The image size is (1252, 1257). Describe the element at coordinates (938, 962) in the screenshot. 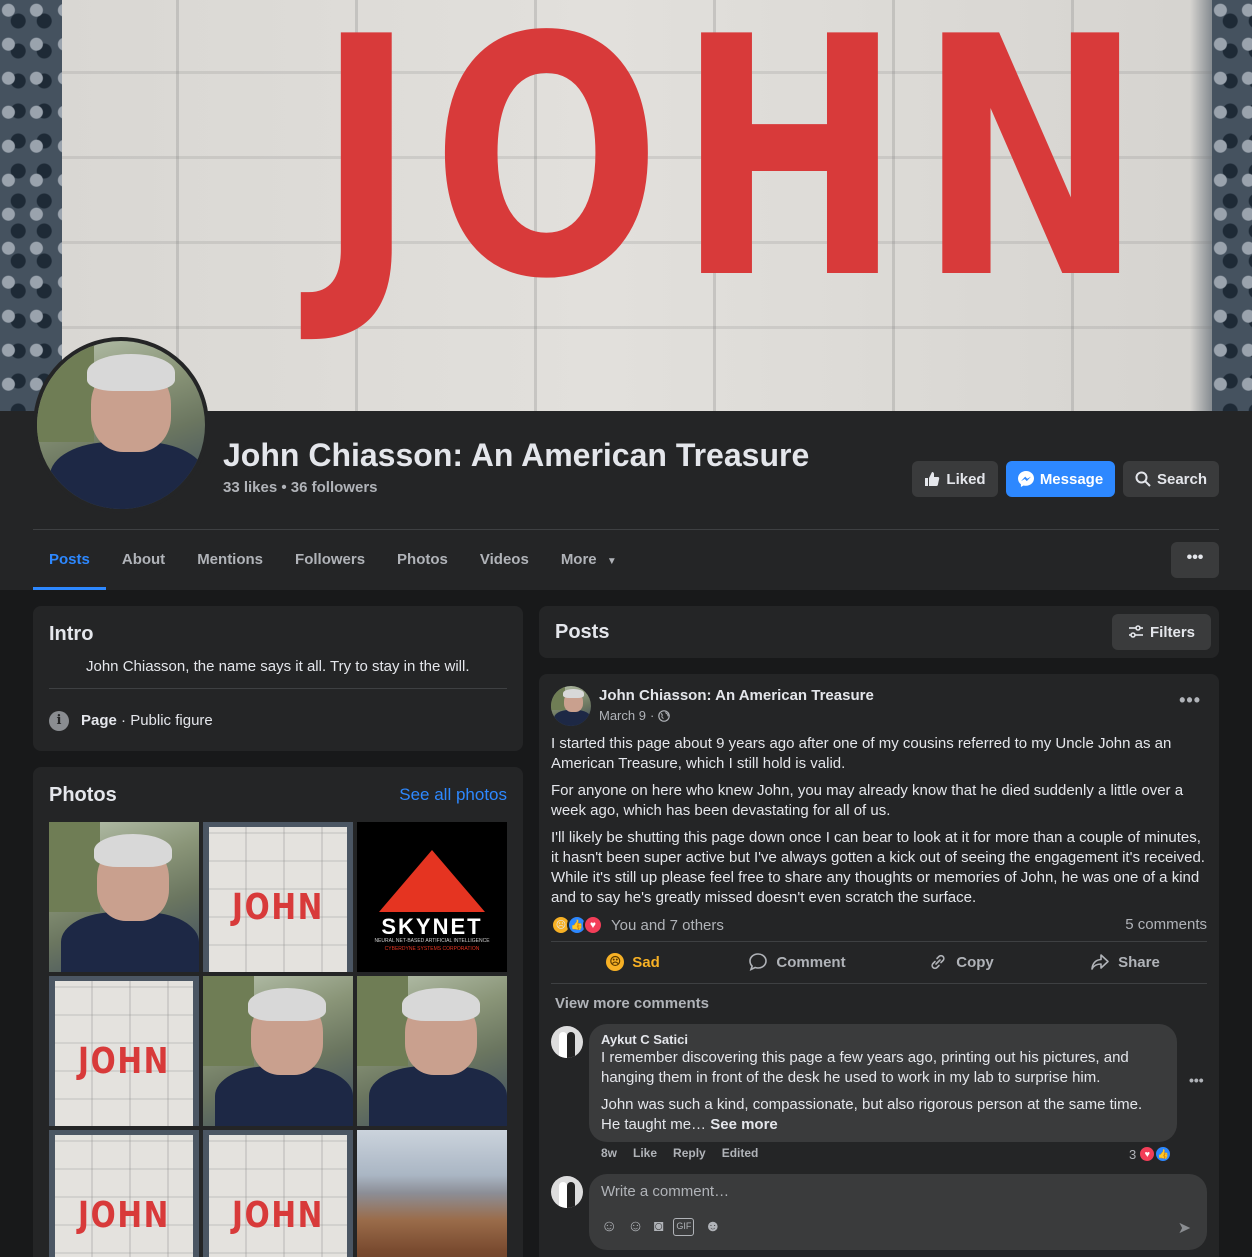

I see `link-icon` at that location.